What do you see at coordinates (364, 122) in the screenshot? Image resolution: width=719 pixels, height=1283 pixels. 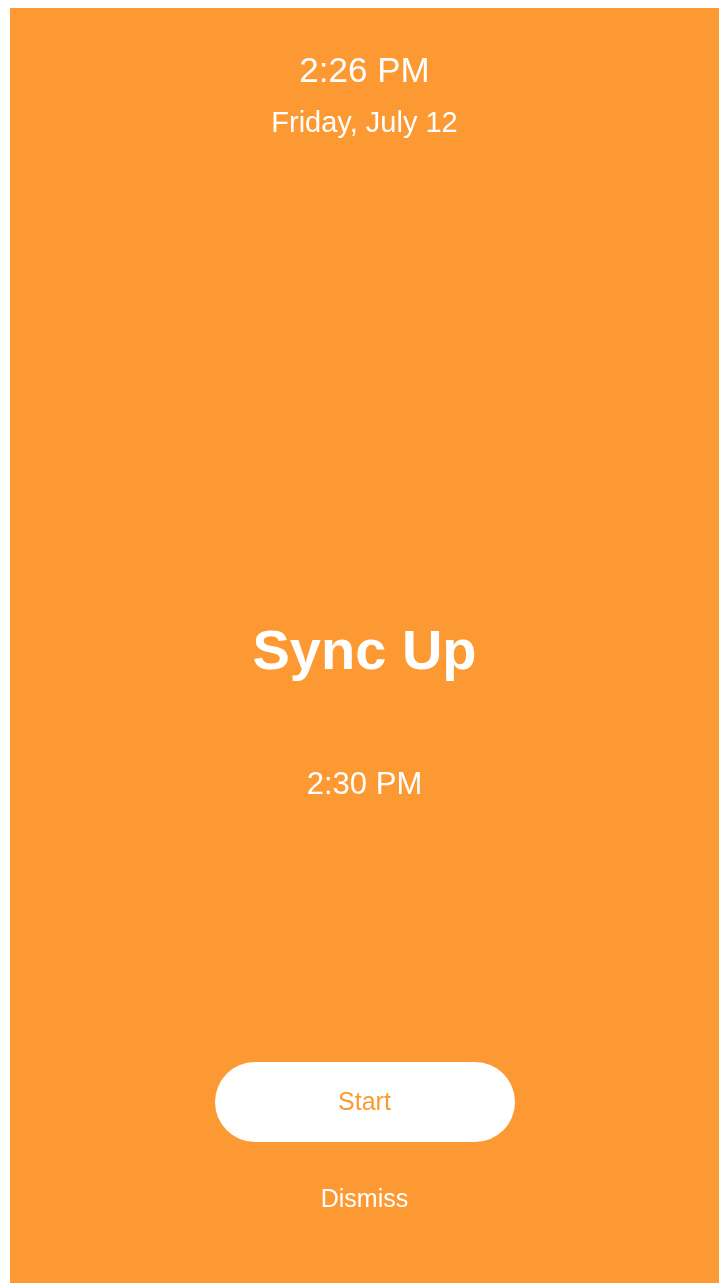 I see `clock-date: Friday, July 12` at bounding box center [364, 122].